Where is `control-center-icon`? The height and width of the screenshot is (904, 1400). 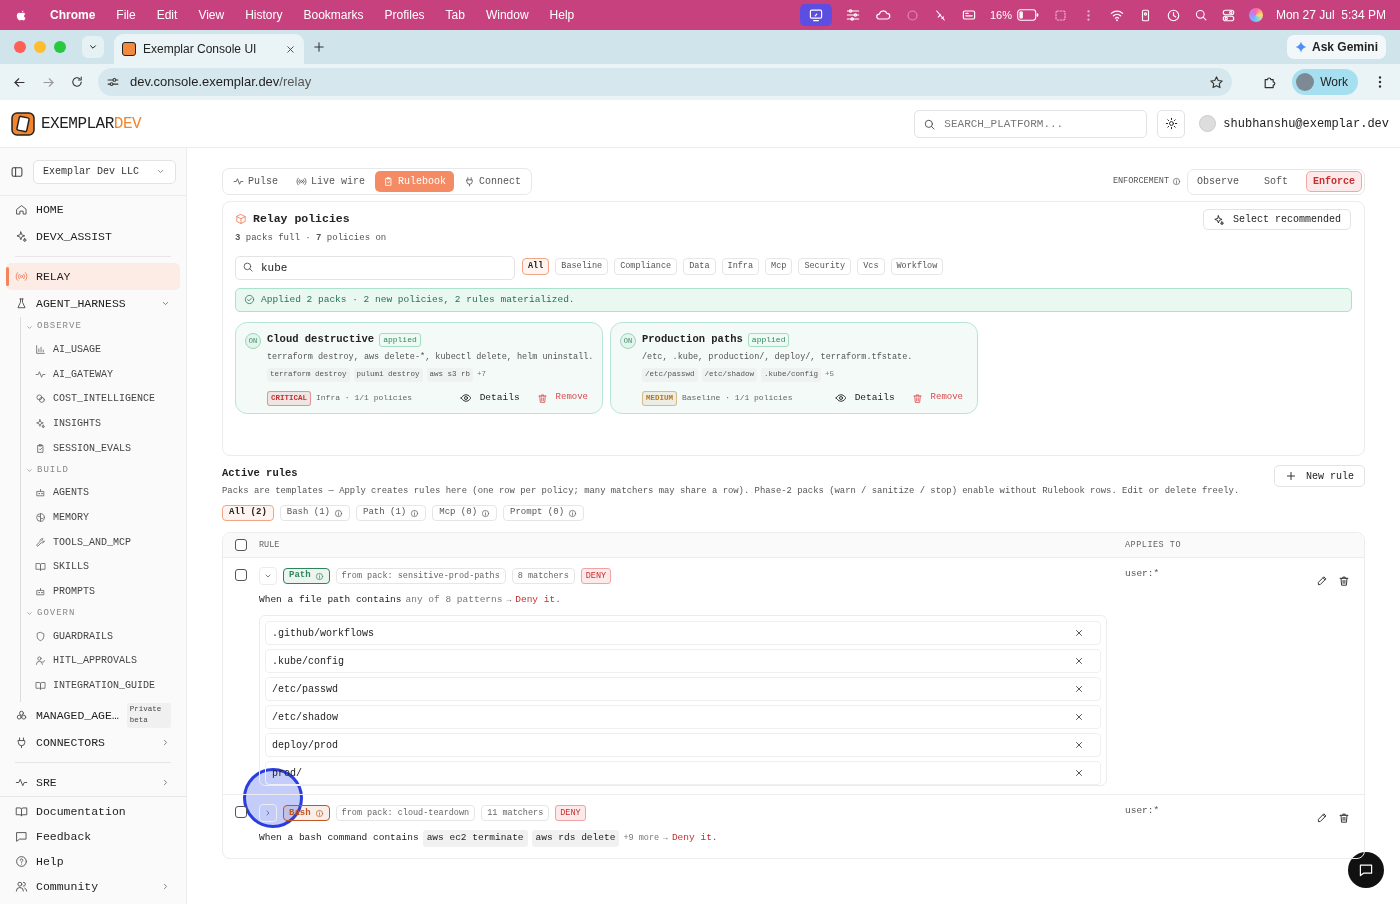
control-center-icon is located at coordinates (1228, 15).